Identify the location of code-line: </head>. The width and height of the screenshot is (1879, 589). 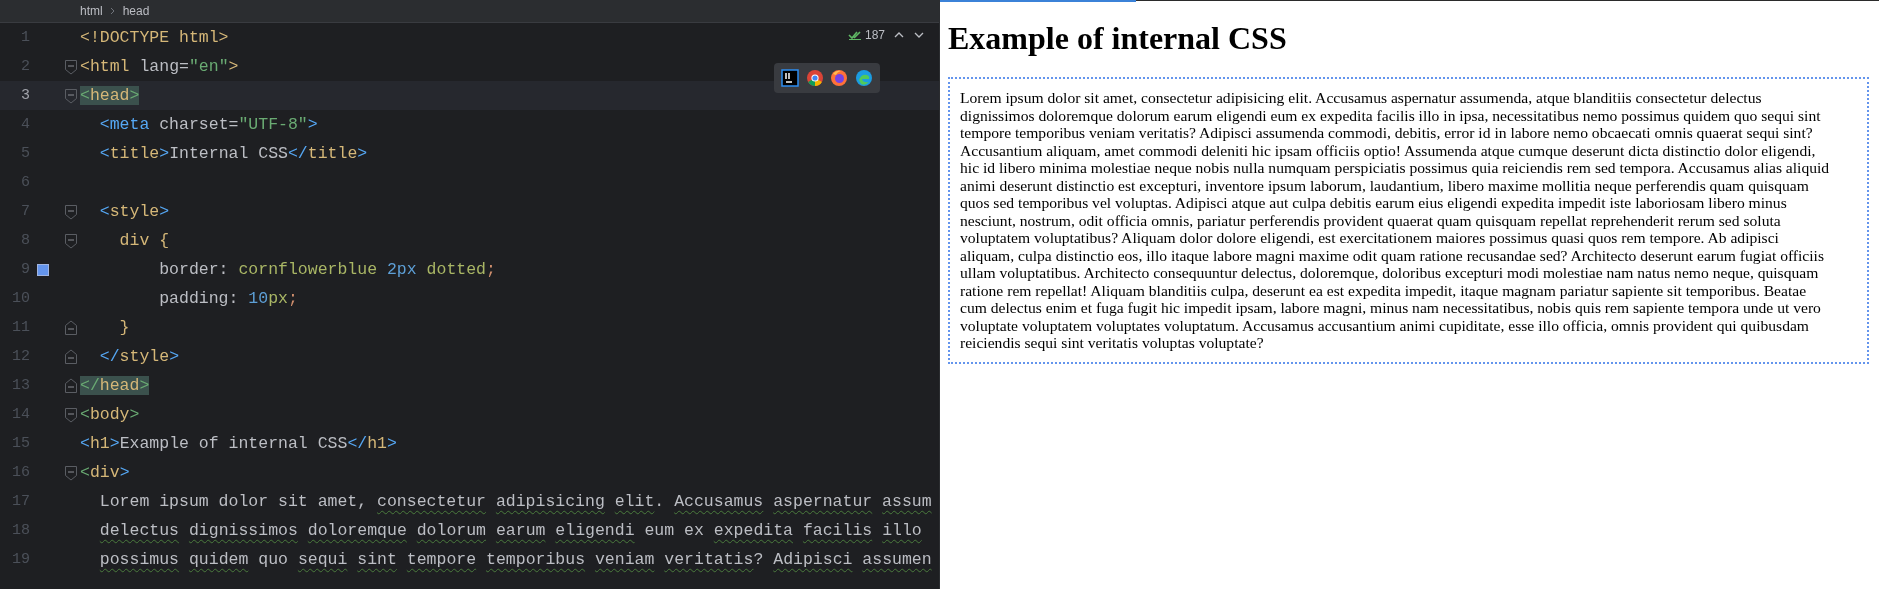
(115, 385).